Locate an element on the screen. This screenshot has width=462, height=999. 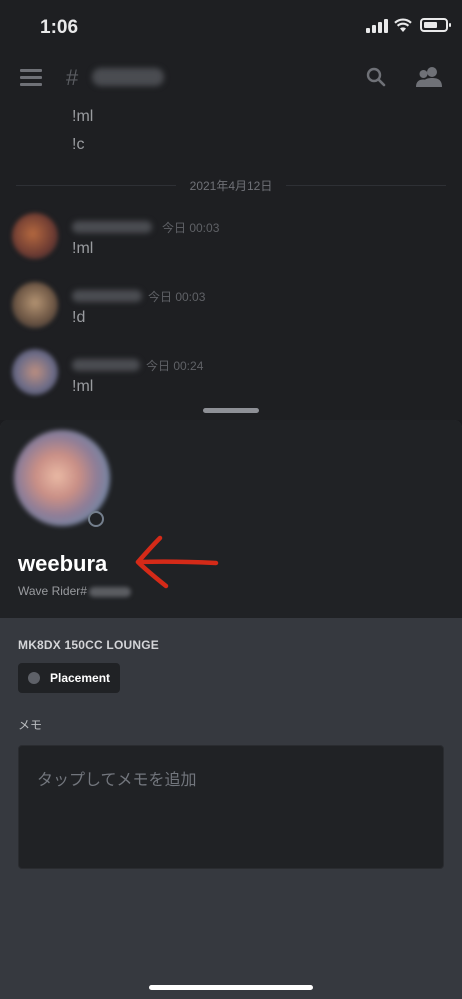
role-color-dot is located at coordinates (34, 678).